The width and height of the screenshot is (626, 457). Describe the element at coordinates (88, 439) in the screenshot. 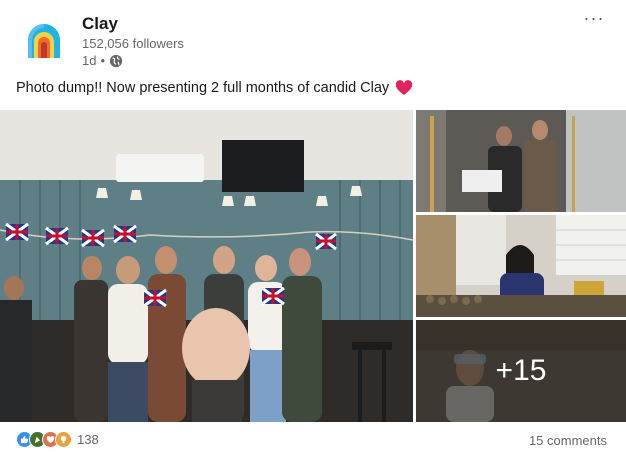

I see `reaction-count: 138` at that location.